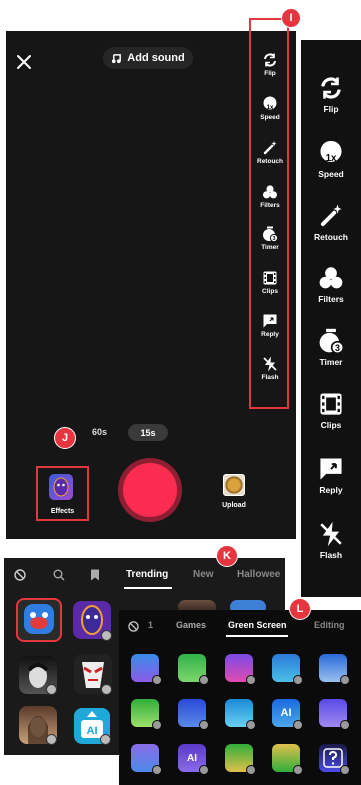 The height and width of the screenshot is (785, 361). Describe the element at coordinates (331, 425) in the screenshot. I see `clips-label: Clips` at that location.